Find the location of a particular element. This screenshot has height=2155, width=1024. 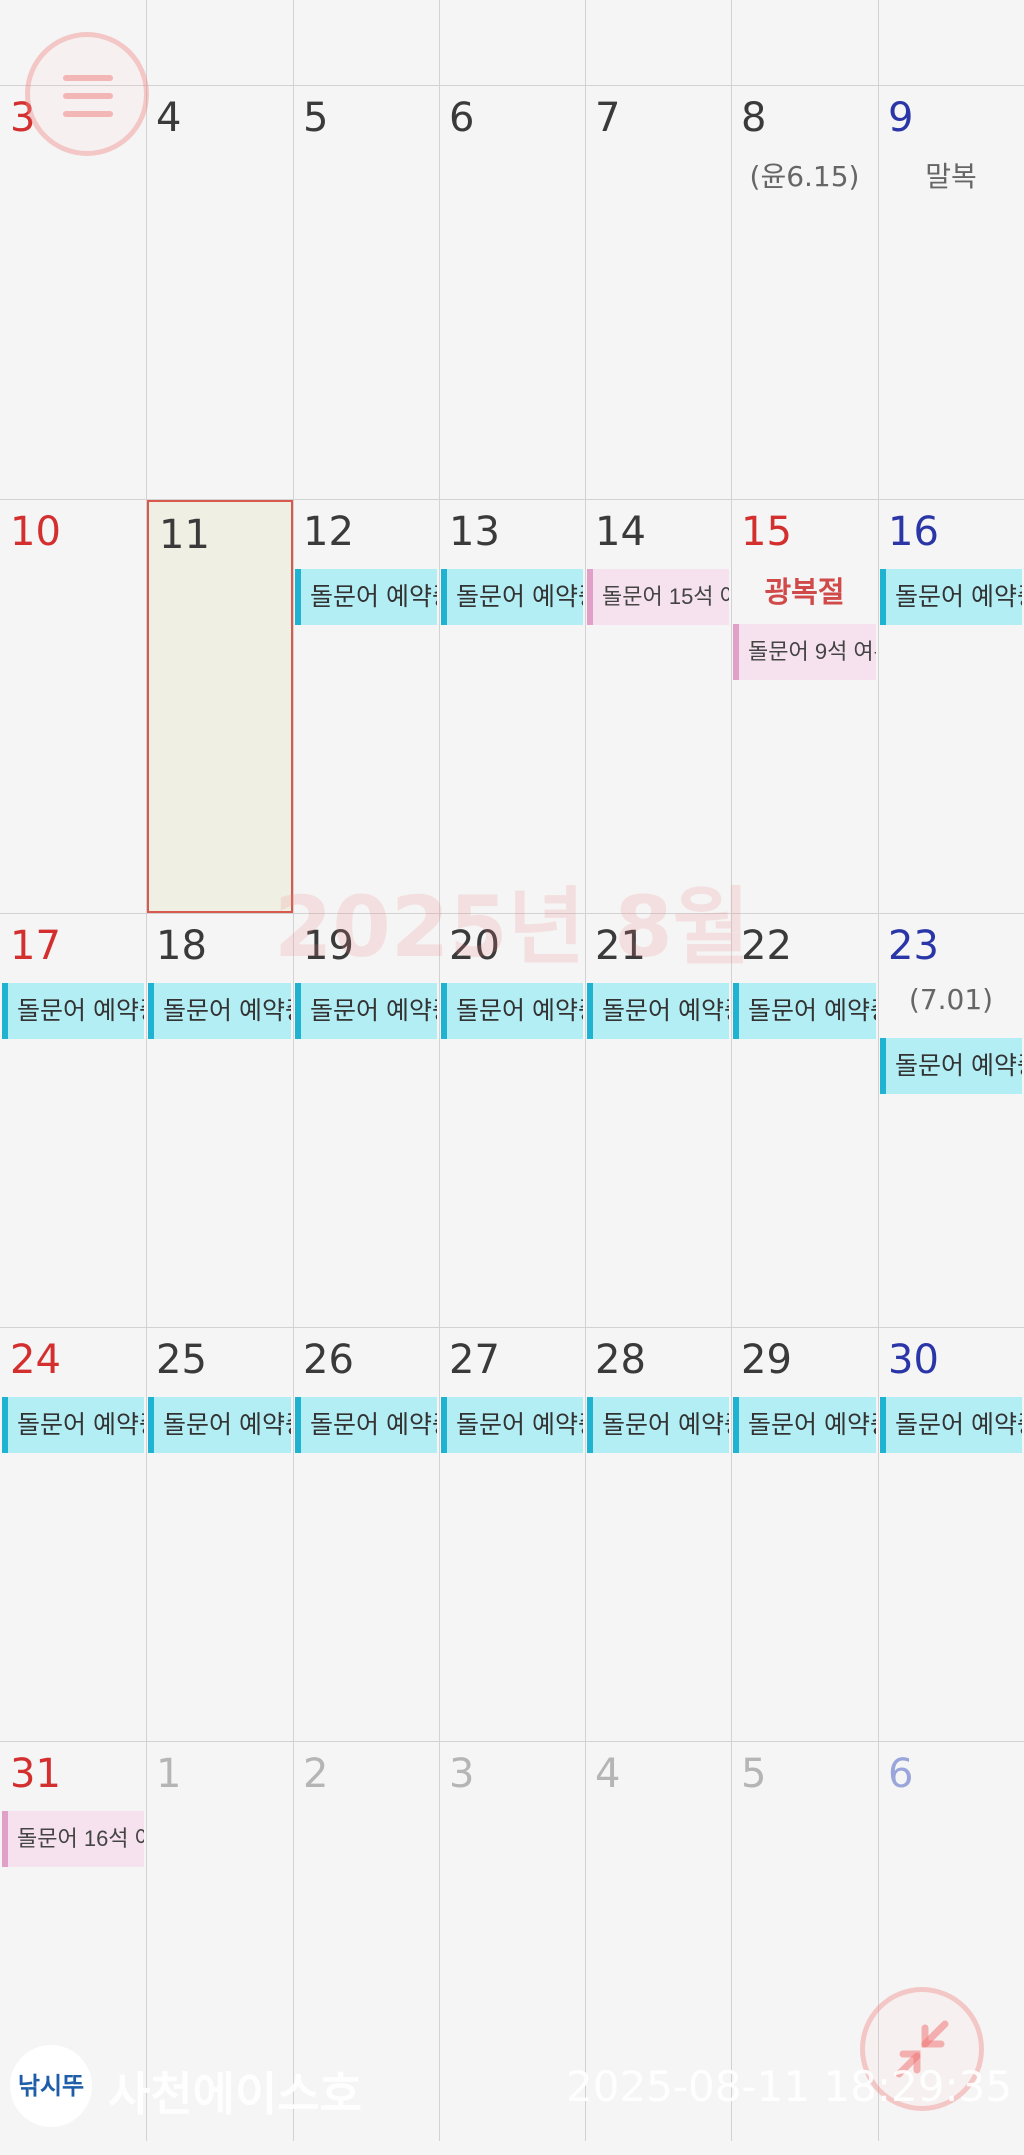

day-note: (7.01) is located at coordinates (951, 999).